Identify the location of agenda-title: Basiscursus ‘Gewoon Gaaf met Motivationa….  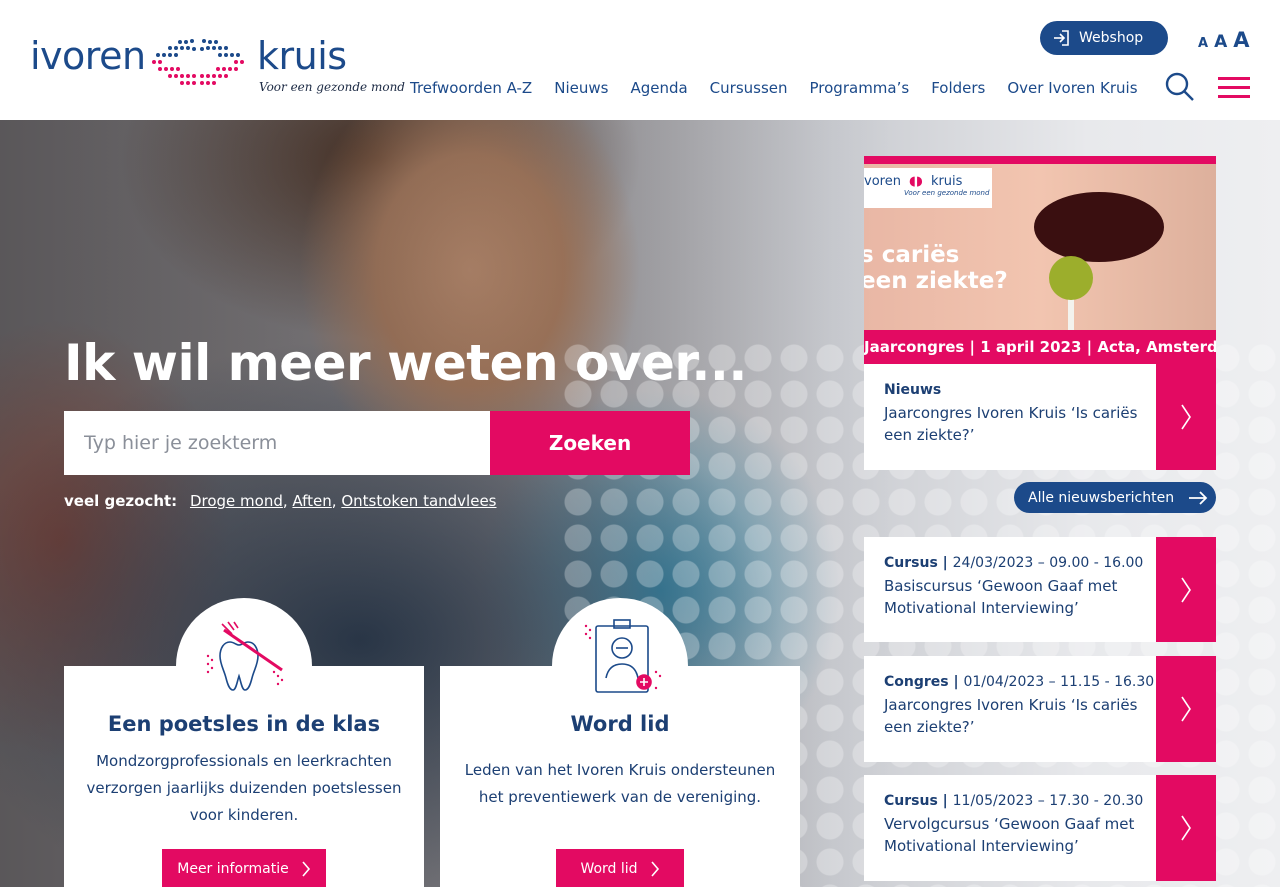
(1001, 597).